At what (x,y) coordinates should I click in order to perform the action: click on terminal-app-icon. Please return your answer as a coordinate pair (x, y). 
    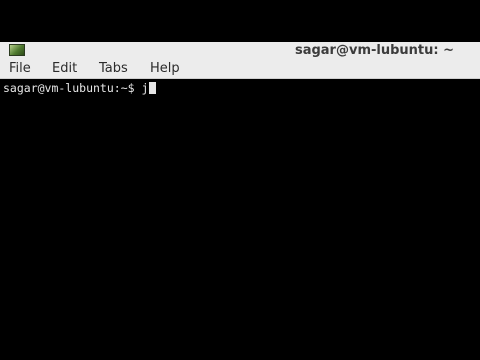
    Looking at the image, I should click on (17, 50).